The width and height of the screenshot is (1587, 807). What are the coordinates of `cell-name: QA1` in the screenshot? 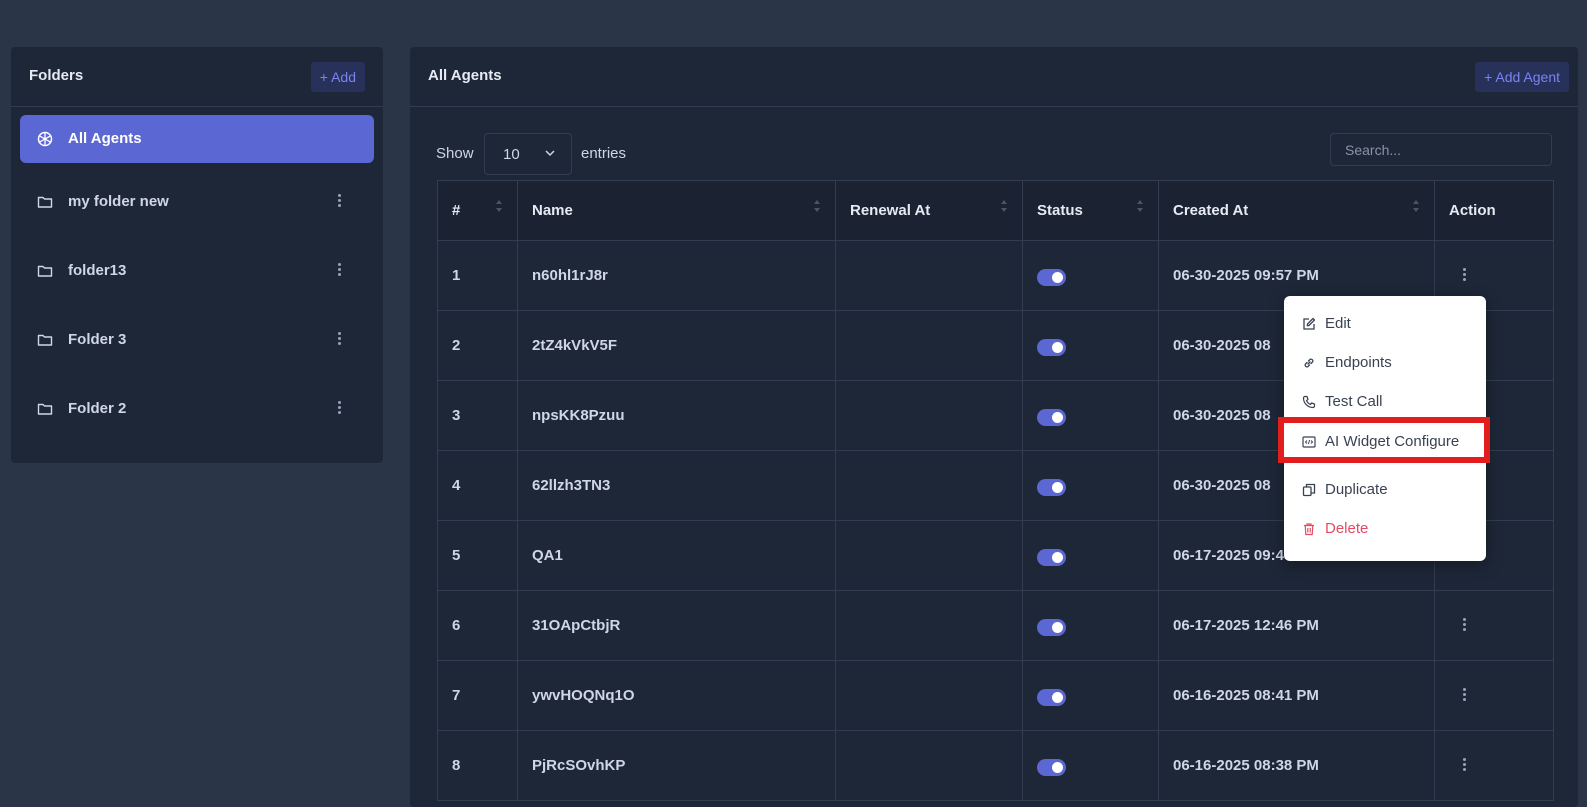 It's located at (676, 555).